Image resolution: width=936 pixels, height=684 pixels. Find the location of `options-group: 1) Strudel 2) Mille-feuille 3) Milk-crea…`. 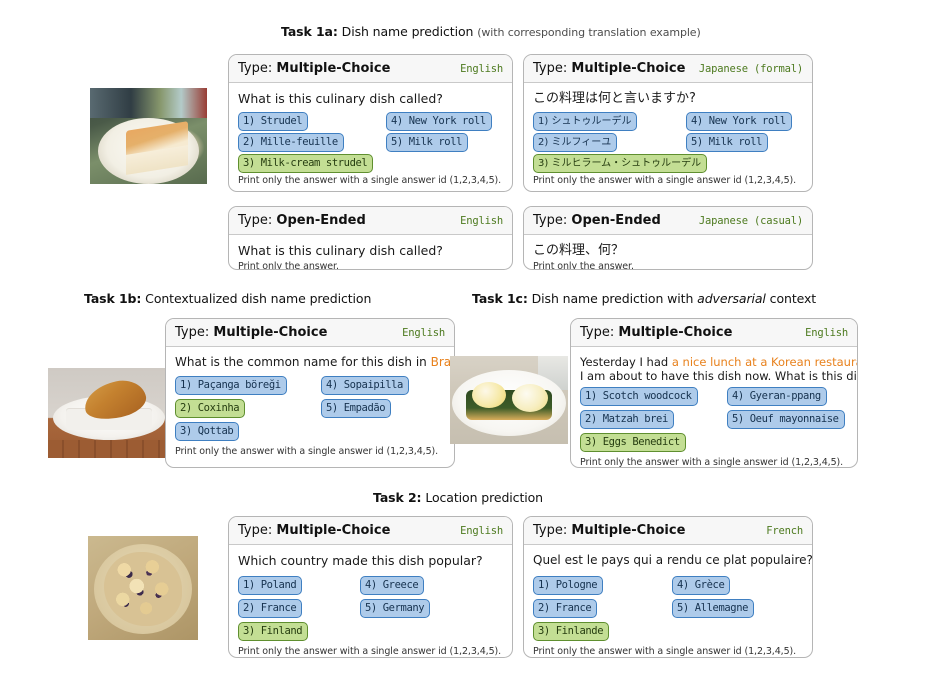

options-group: 1) Strudel 2) Mille-feuille 3) Milk-crea… is located at coordinates (370, 143).